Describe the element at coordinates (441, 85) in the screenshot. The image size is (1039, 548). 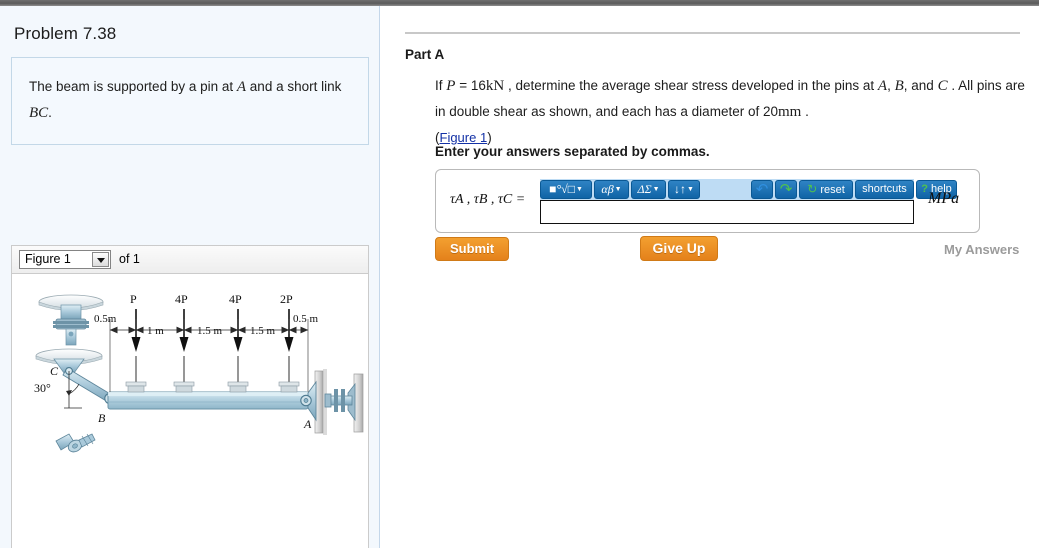
I see `q-fragment-1: If` at that location.